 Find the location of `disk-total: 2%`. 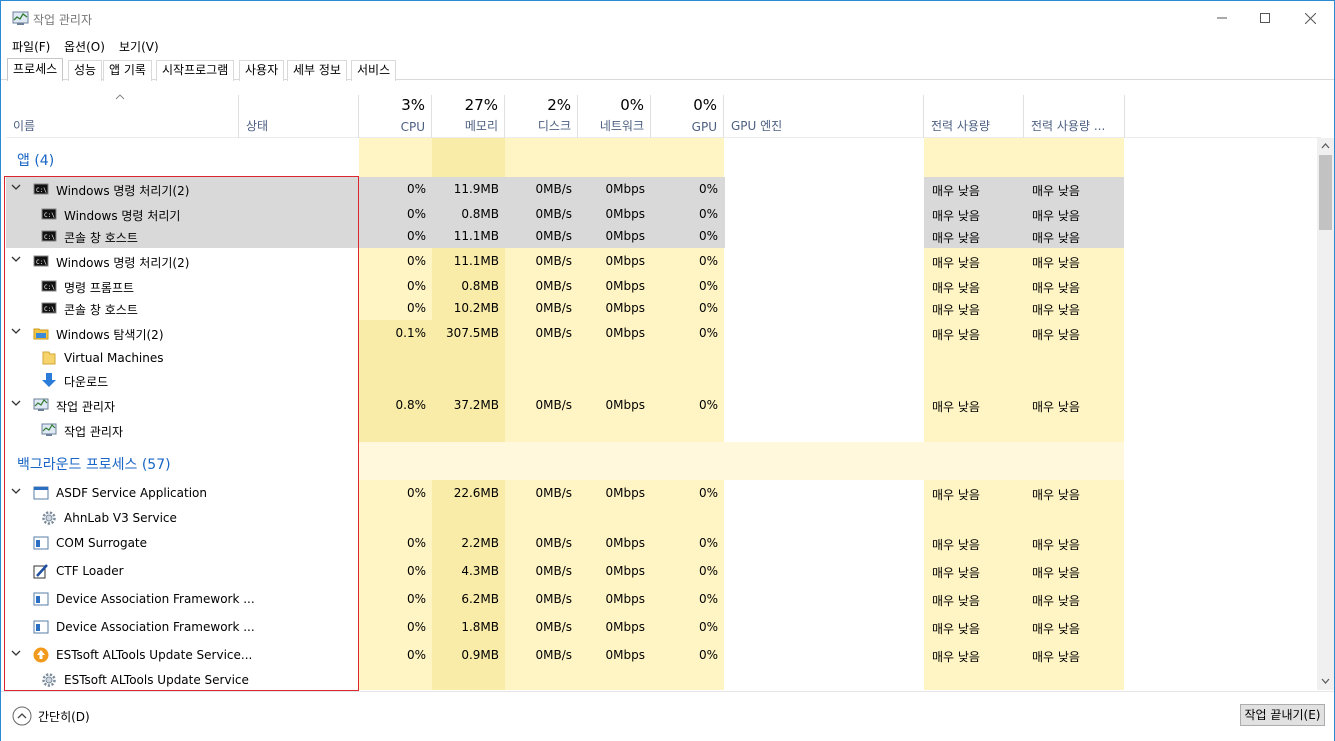

disk-total: 2% is located at coordinates (559, 105).